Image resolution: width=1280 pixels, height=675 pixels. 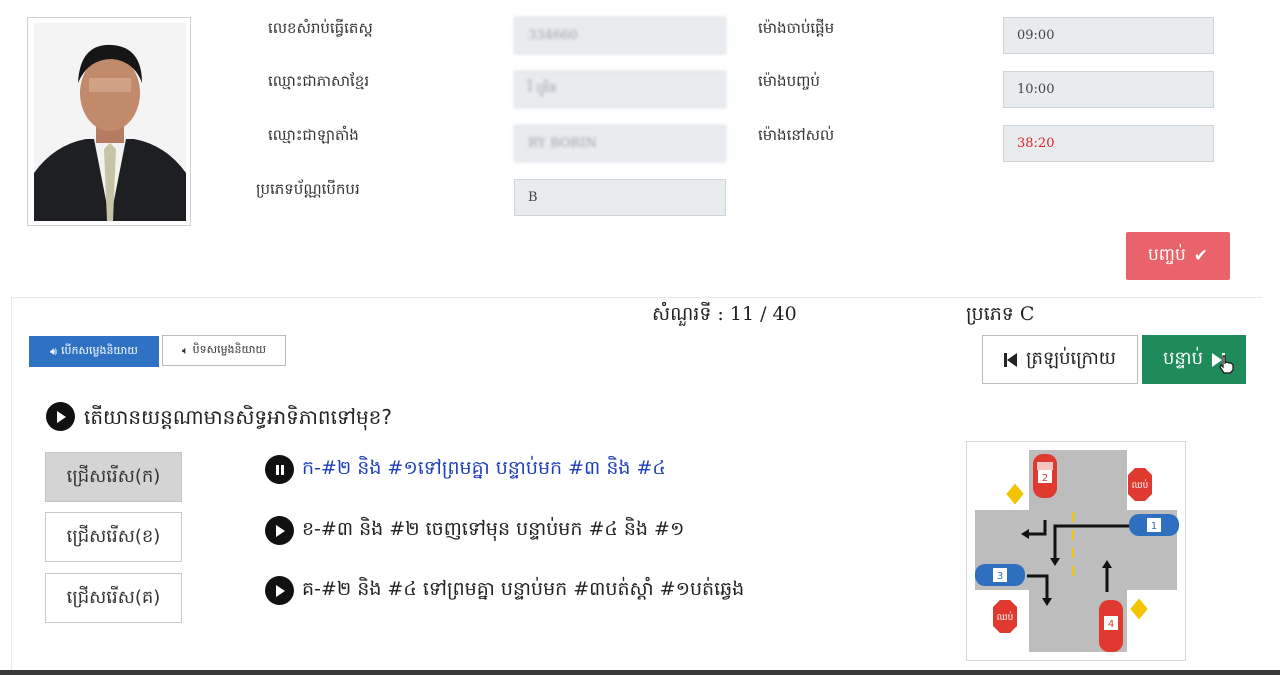 I want to click on choice-b-label: ជ្រើសរើស(ខ), so click(x=113, y=536).